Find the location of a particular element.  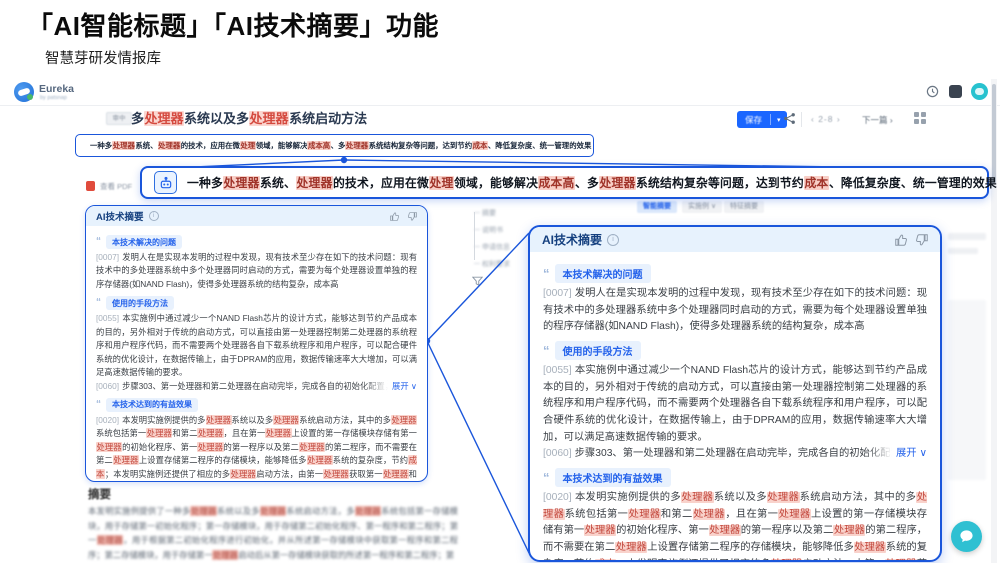

doc-nav-item-application: 申请信息 is located at coordinates (502, 247).